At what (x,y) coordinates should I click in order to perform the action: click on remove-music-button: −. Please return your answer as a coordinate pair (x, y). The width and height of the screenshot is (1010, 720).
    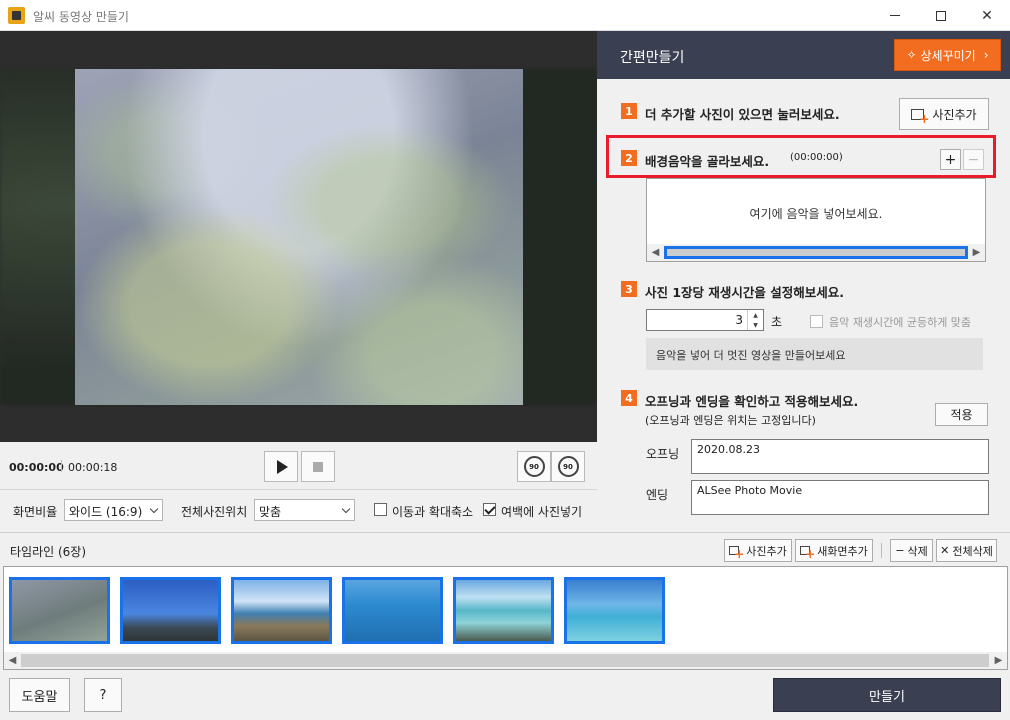
    Looking at the image, I should click on (973, 159).